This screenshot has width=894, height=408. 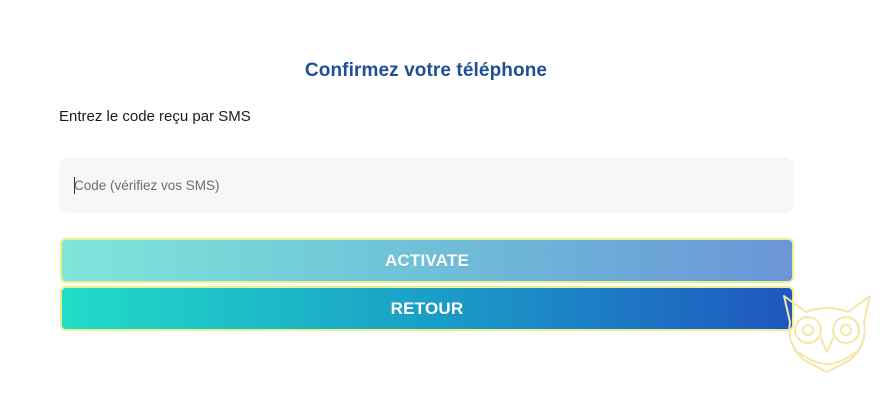 I want to click on page-title: Confirmez votre téléphone, so click(x=426, y=70).